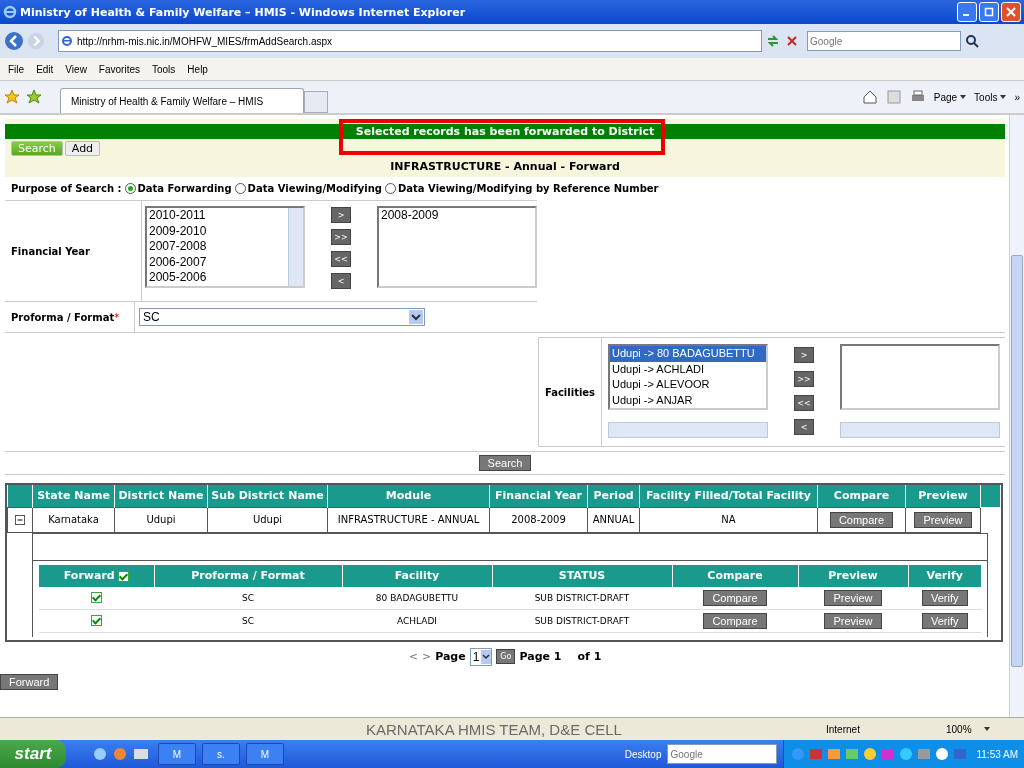 This screenshot has width=1024, height=768. I want to click on add-favorite-icon, so click(34, 97).